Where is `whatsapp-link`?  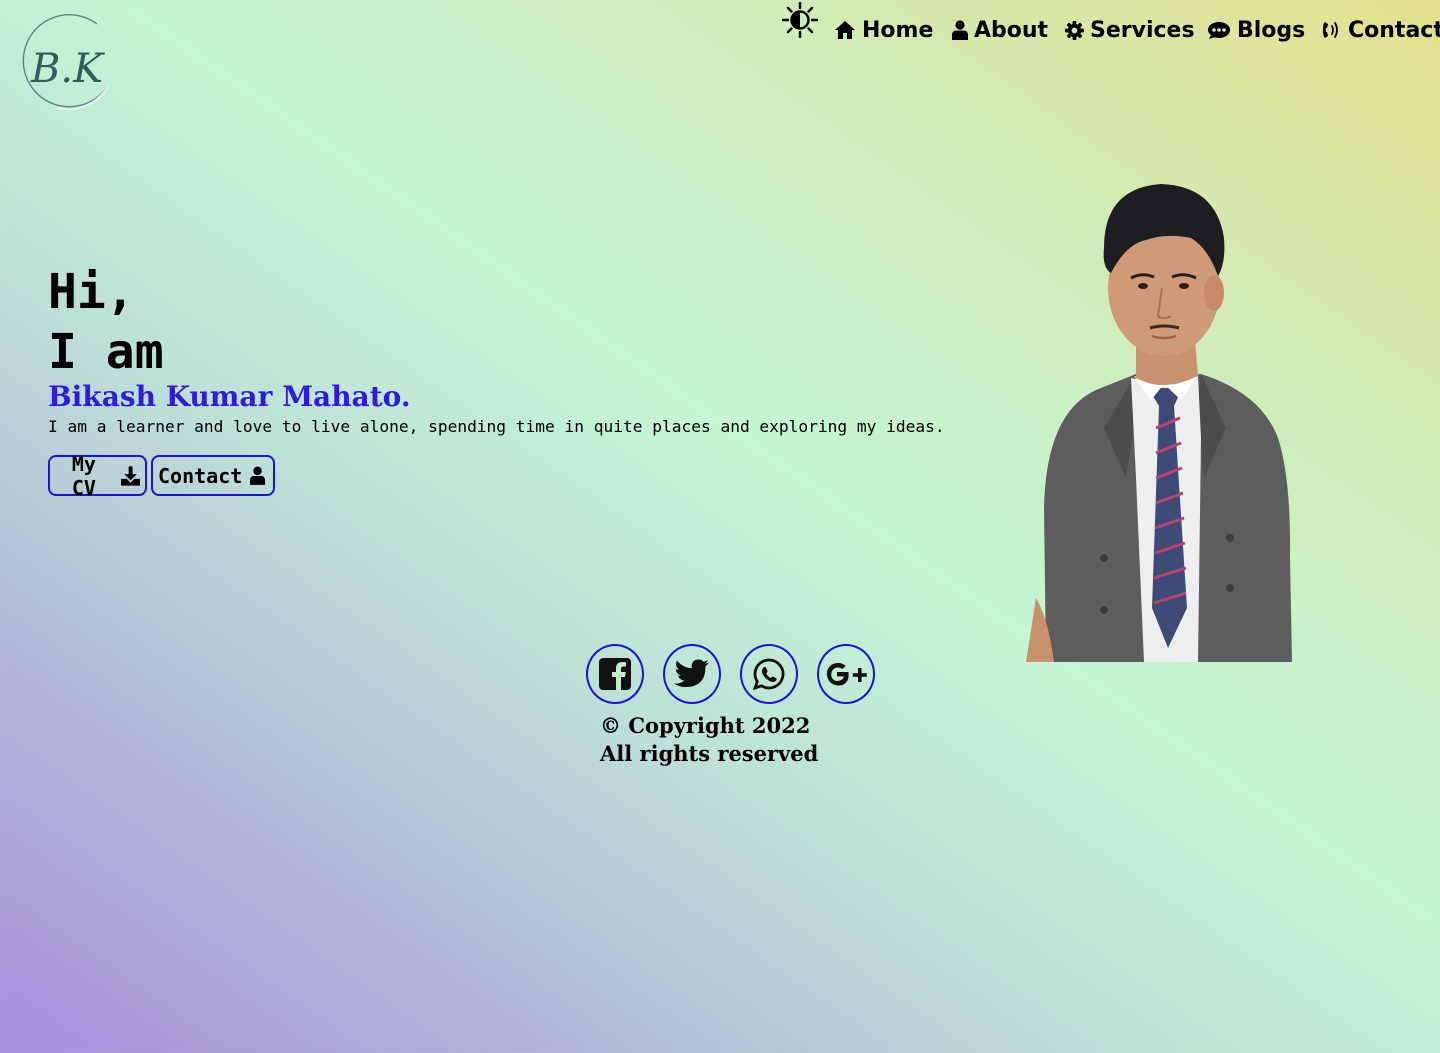
whatsapp-link is located at coordinates (769, 674).